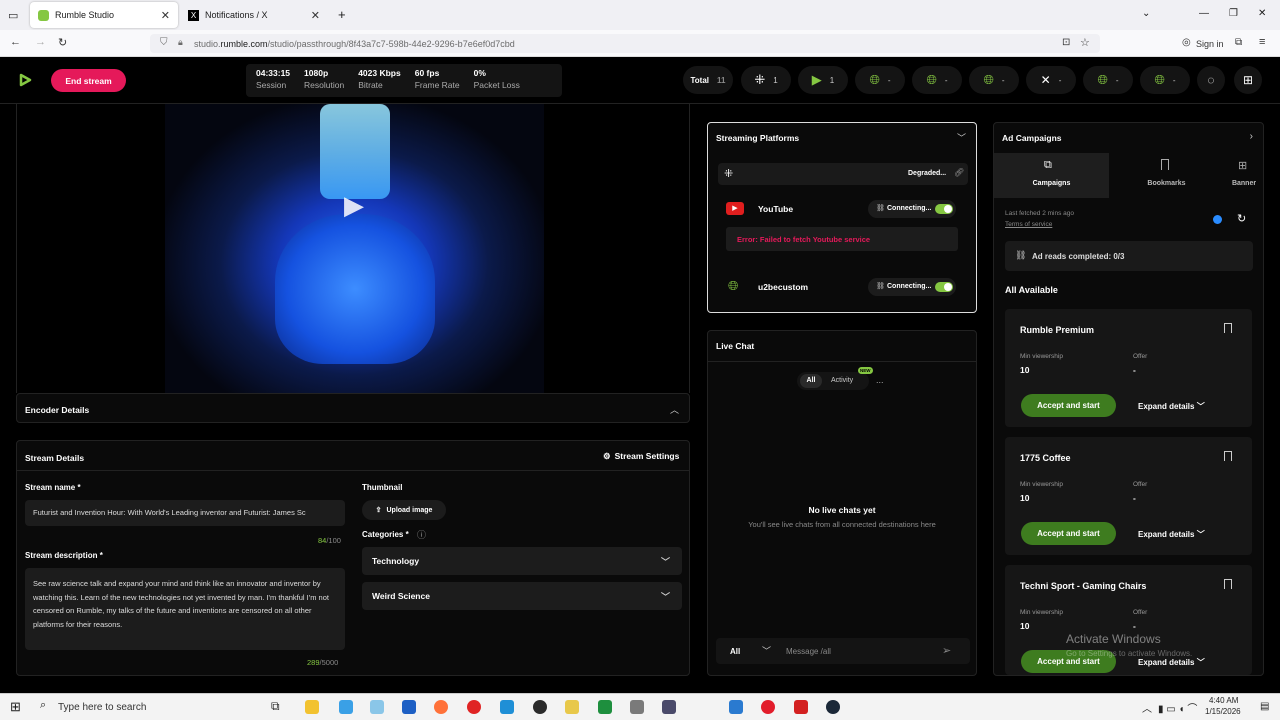  What do you see at coordinates (55, 458) in the screenshot?
I see `stream-details-title: Stream Details` at bounding box center [55, 458].